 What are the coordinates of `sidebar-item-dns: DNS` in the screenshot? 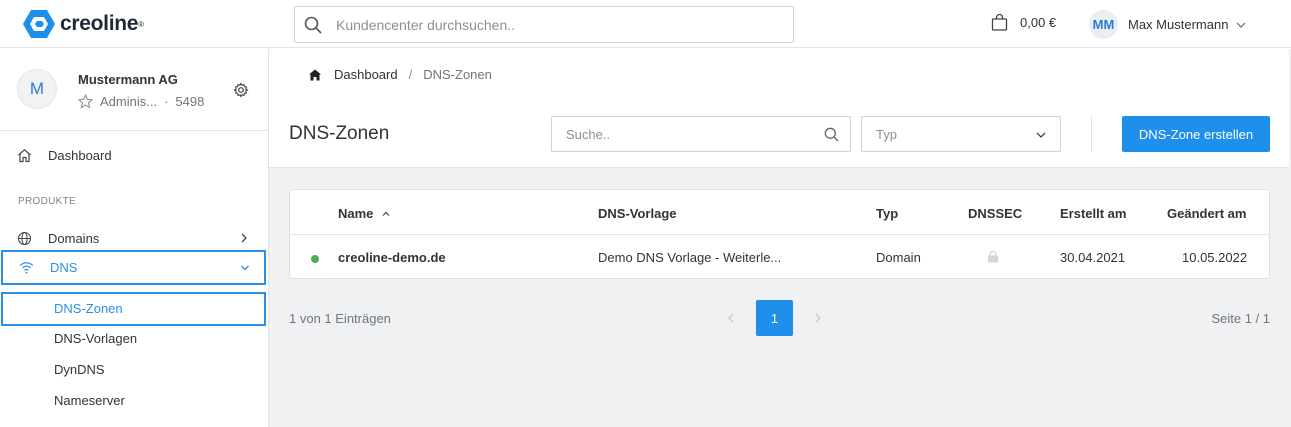 It's located at (133, 267).